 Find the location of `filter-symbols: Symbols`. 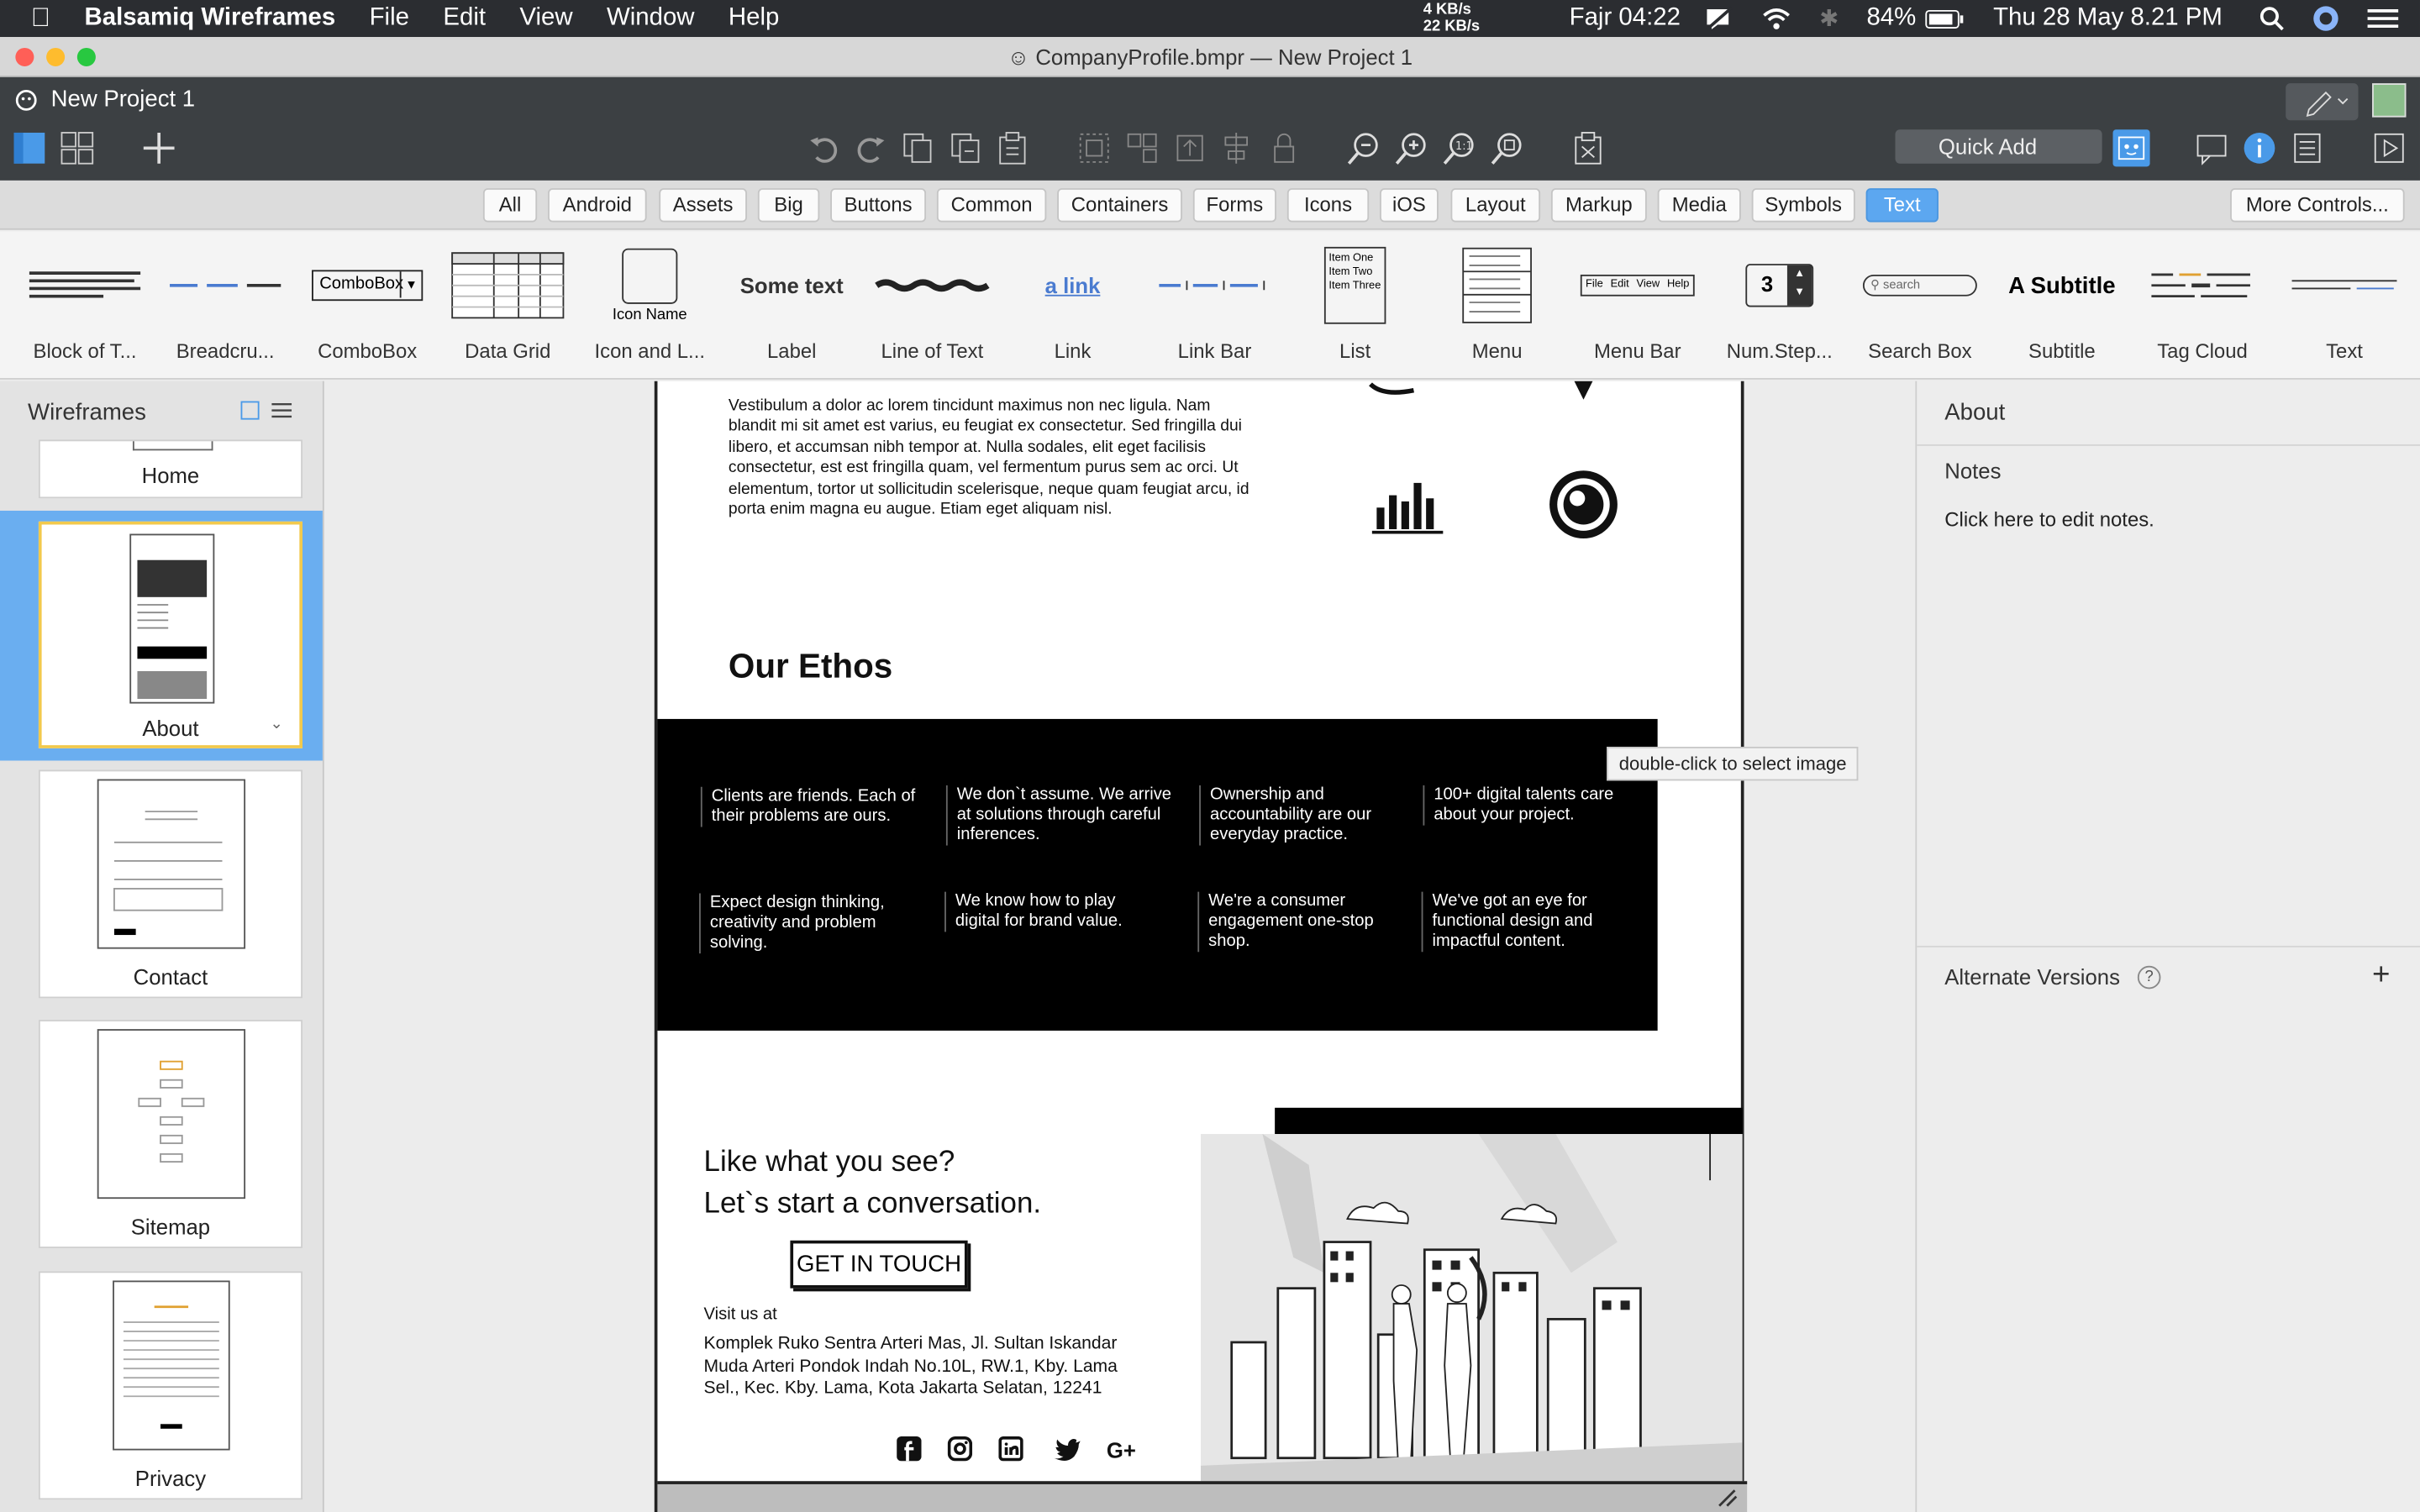

filter-symbols: Symbols is located at coordinates (1803, 205).